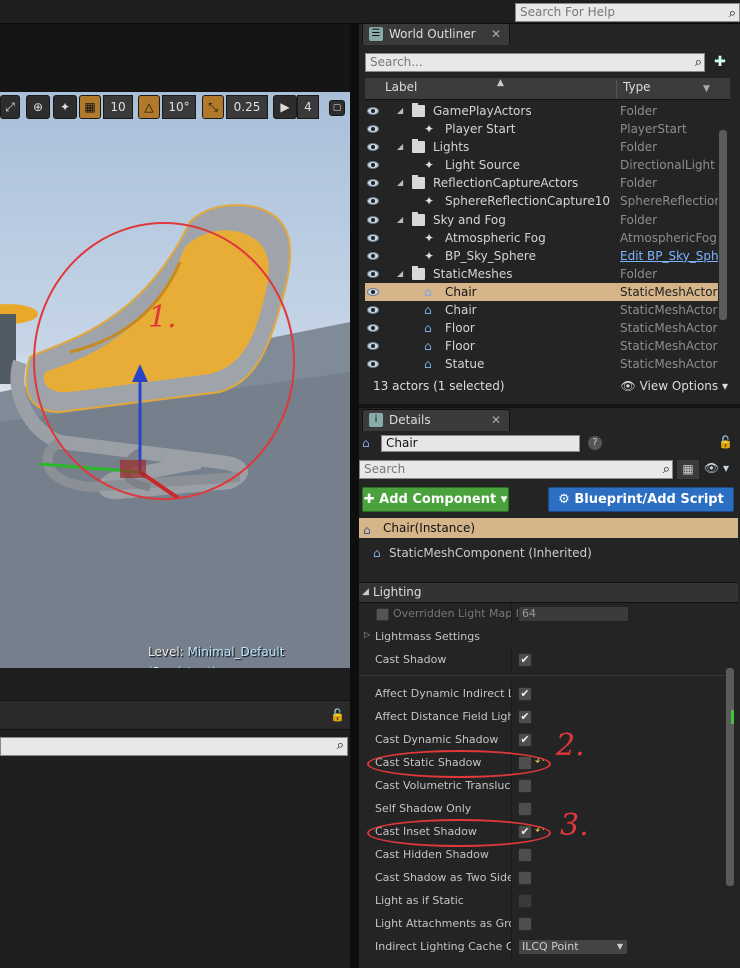 This screenshot has width=740, height=968. I want to click on property-value-field: 64, so click(573, 614).